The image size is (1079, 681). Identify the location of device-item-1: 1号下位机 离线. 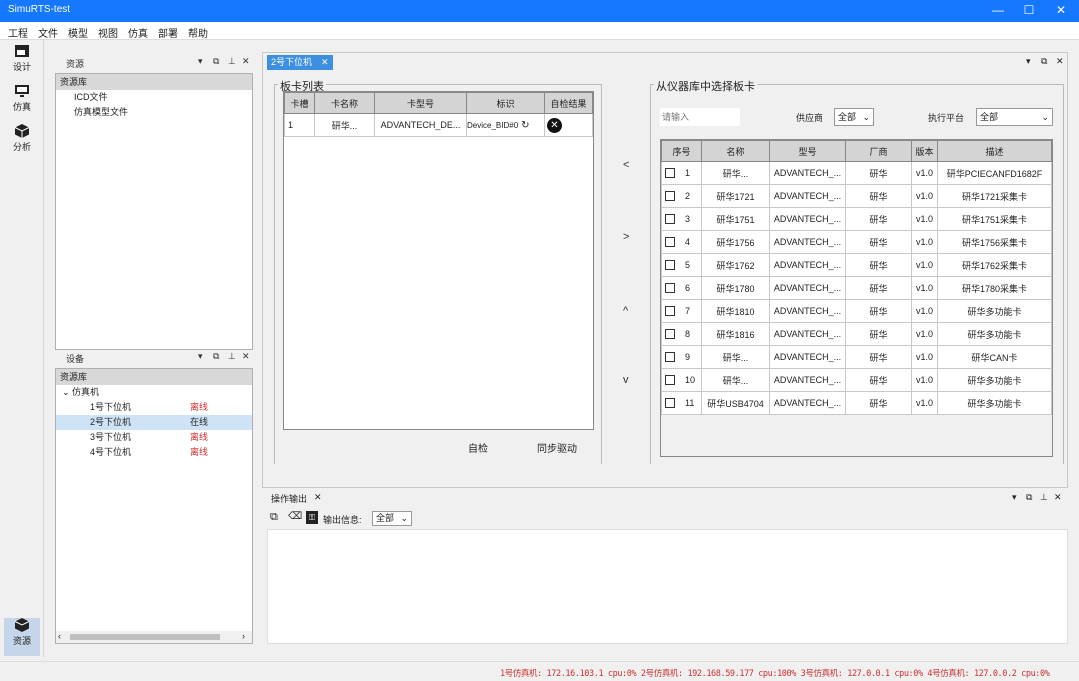
(154, 407).